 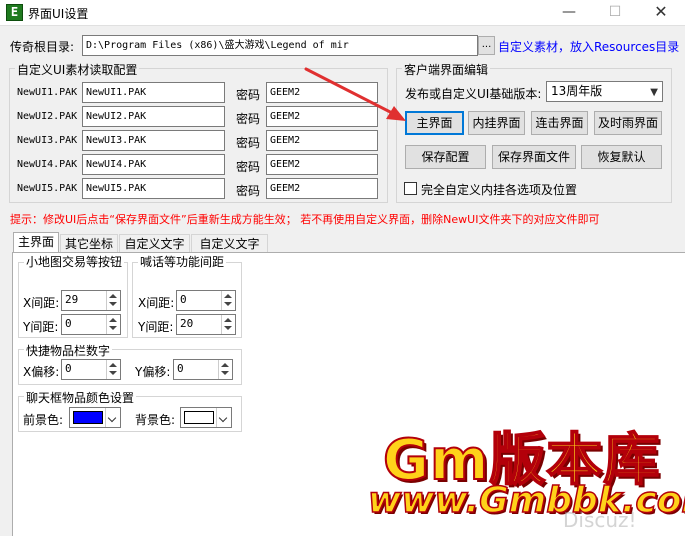 I want to click on main-ui-button: 主界面, so click(x=434, y=123).